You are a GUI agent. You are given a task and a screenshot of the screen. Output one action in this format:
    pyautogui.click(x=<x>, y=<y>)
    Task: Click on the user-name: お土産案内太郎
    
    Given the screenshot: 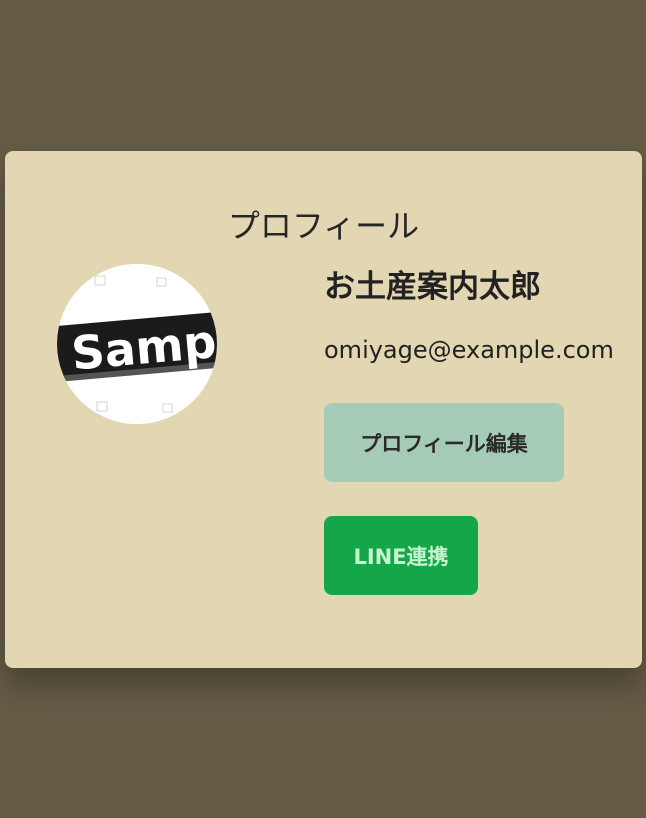 What is the action you would take?
    pyautogui.click(x=432, y=287)
    